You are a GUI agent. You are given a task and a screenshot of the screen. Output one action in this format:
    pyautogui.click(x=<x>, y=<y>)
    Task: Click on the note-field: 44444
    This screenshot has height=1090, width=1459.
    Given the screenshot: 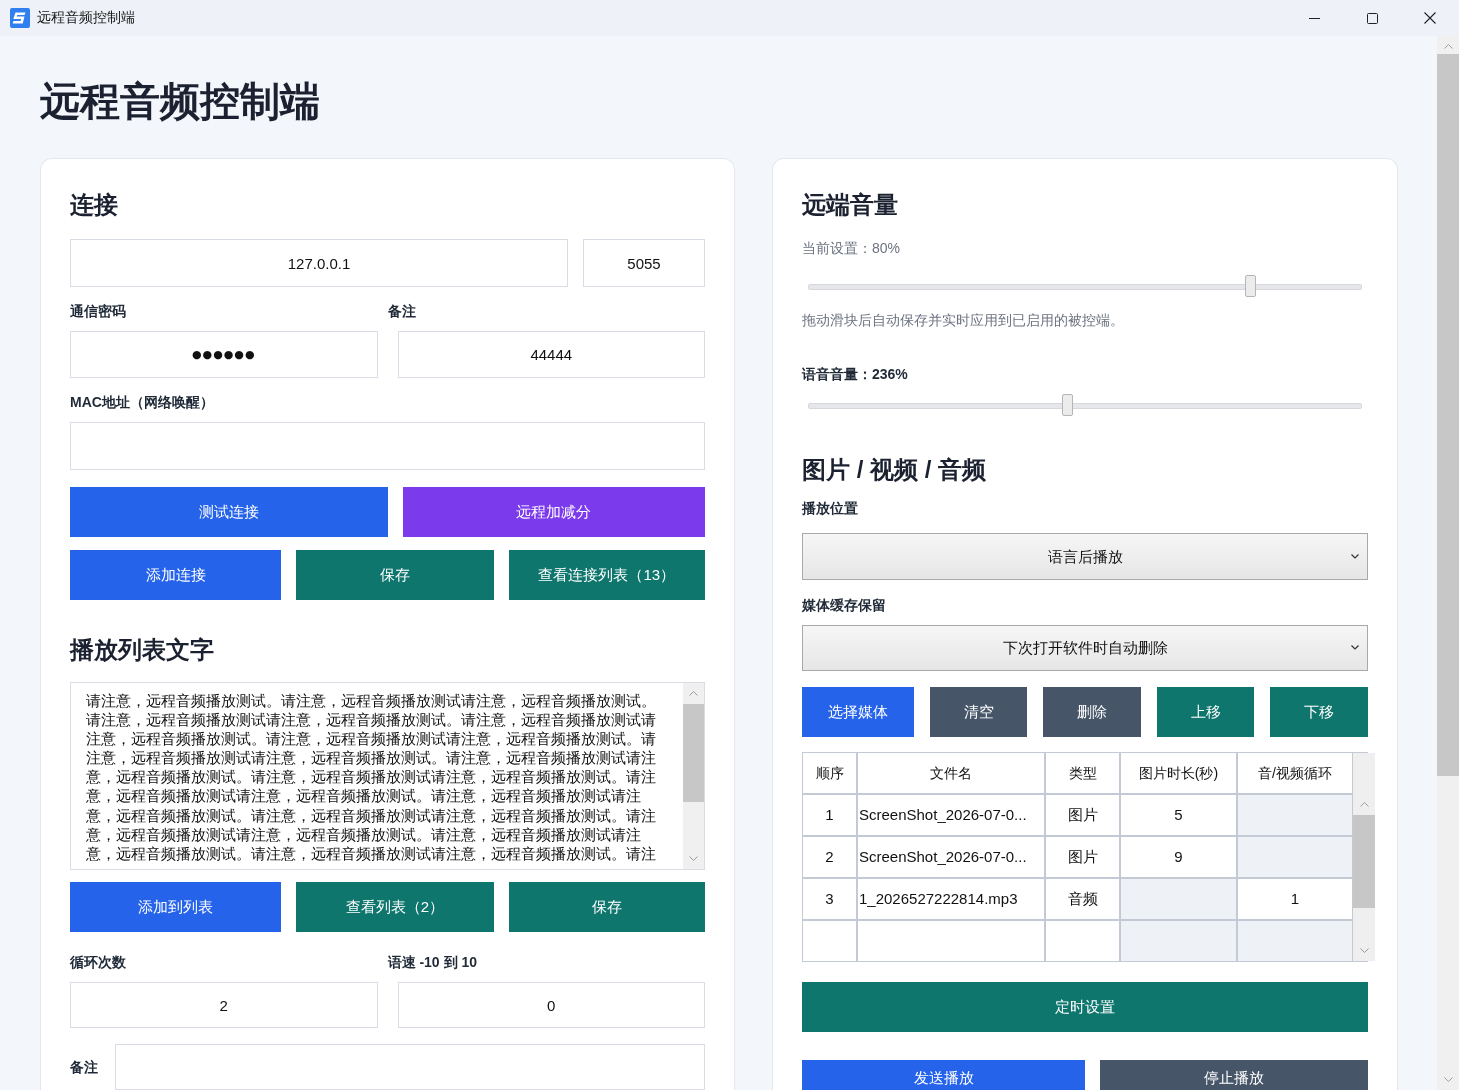 What is the action you would take?
    pyautogui.click(x=551, y=354)
    